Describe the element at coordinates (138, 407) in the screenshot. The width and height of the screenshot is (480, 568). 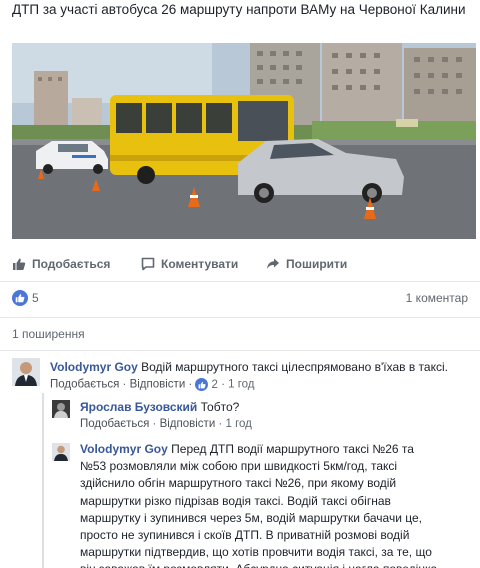
I see `comment-author: Ярослав Бузовский` at that location.